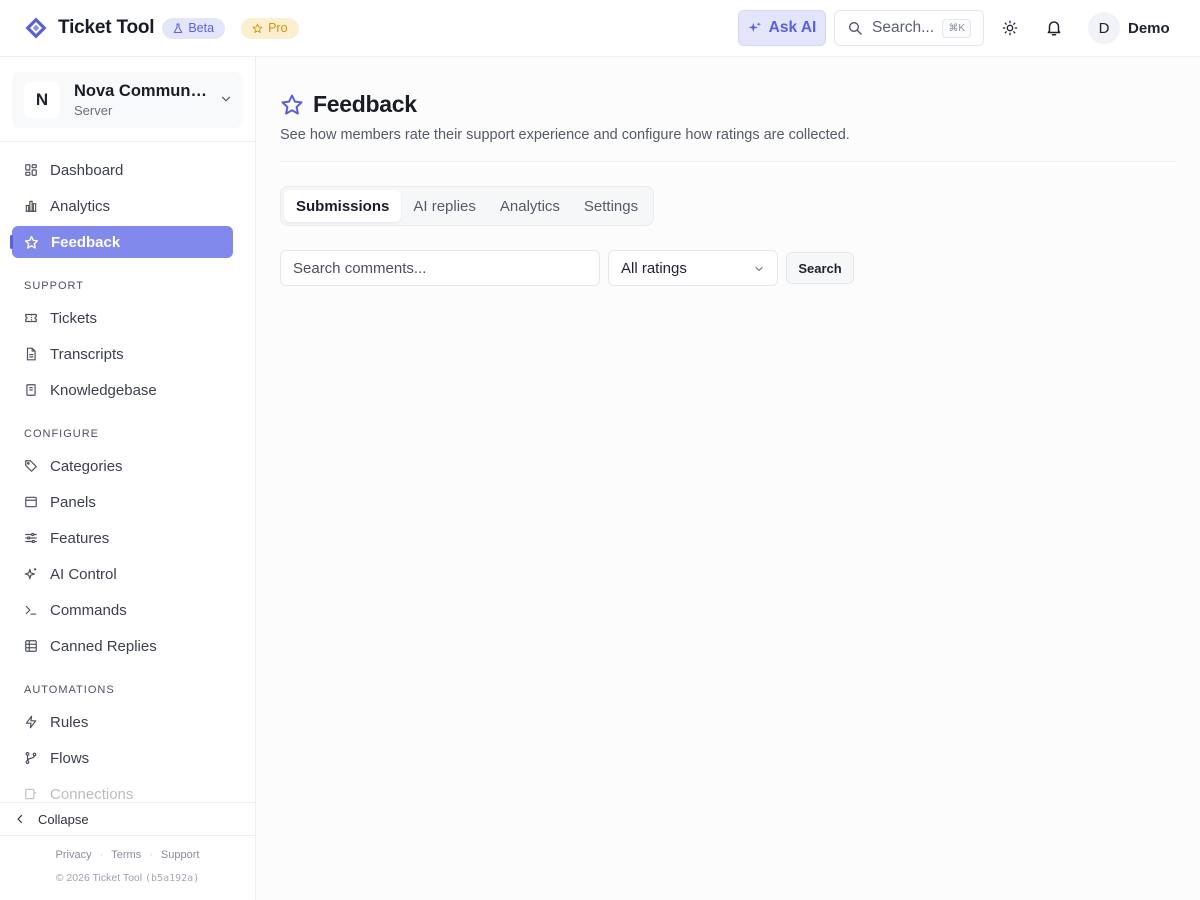 The width and height of the screenshot is (1200, 900). Describe the element at coordinates (31, 502) in the screenshot. I see `panel-icon` at that location.